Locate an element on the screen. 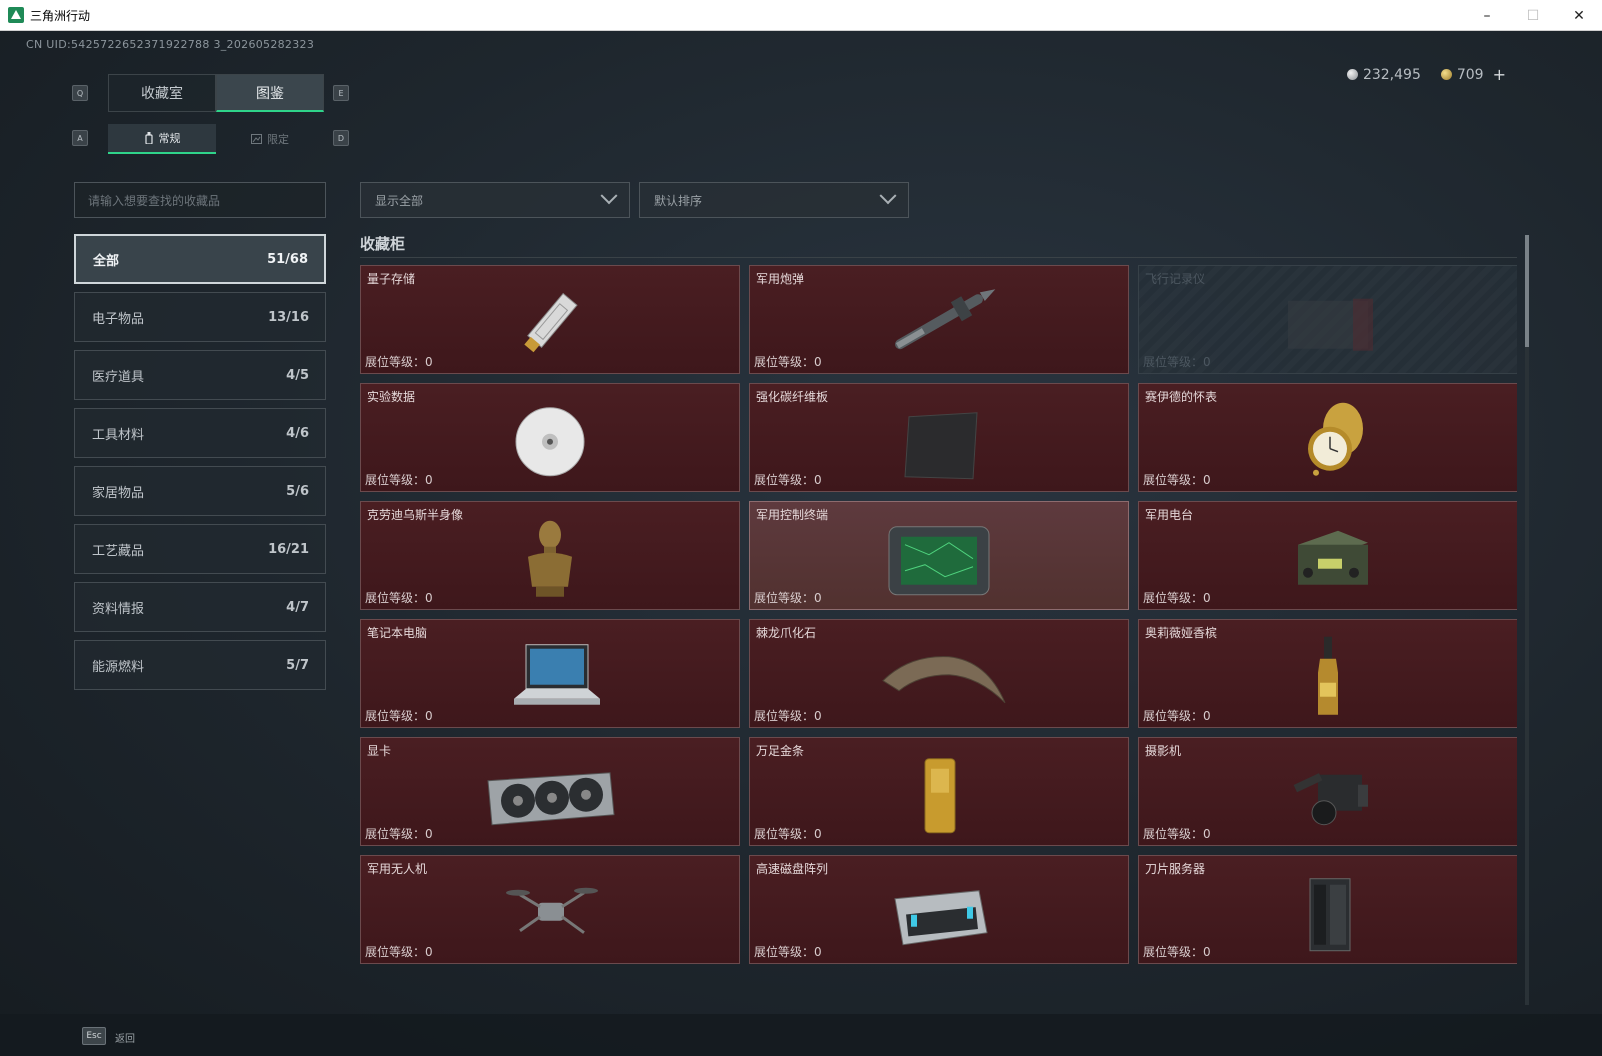  shell-icon is located at coordinates (945, 318).